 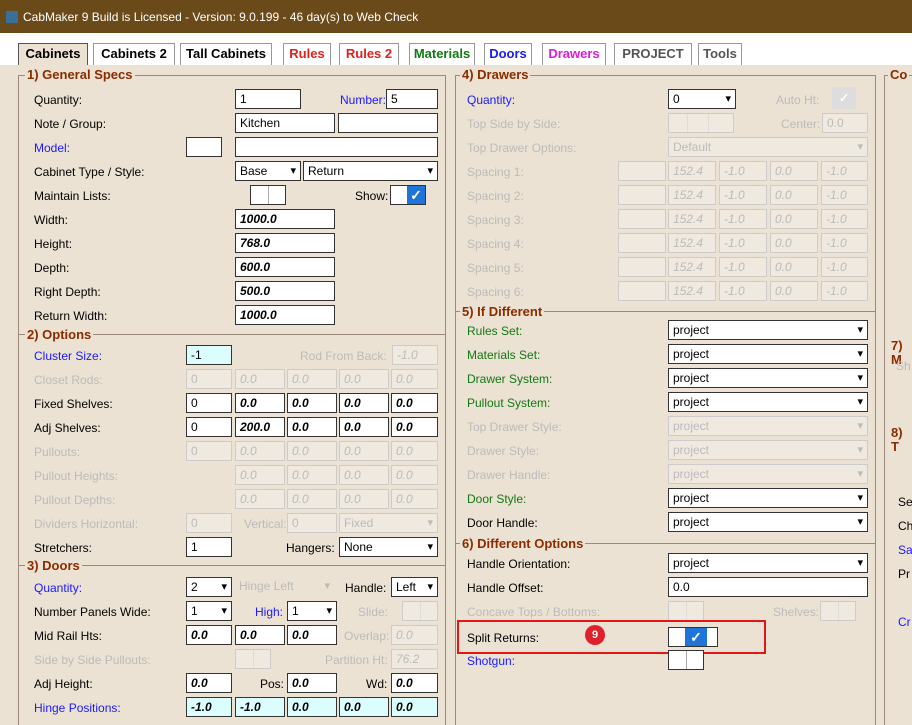 What do you see at coordinates (845, 123) in the screenshot?
I see `center-input: 0.0` at bounding box center [845, 123].